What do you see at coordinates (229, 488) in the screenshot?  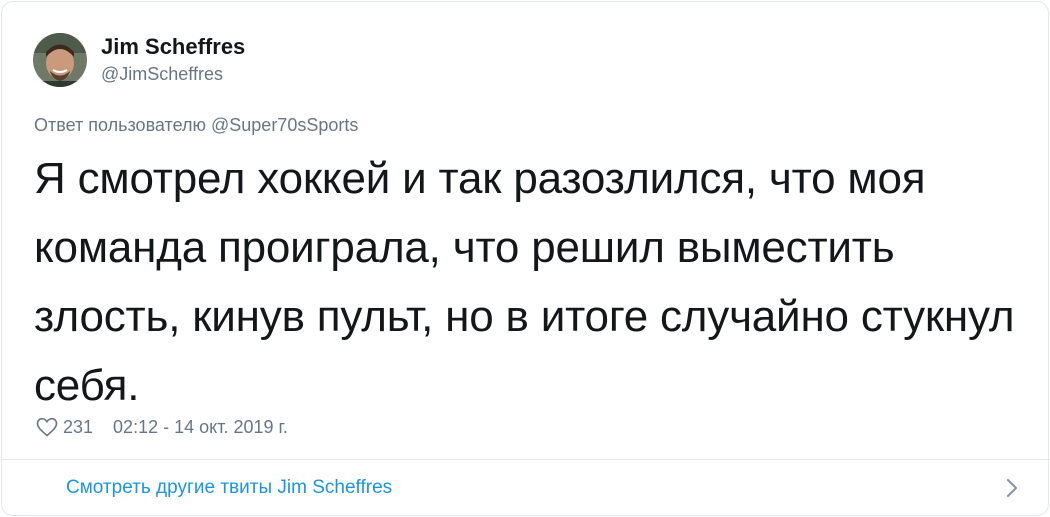 I see `more-tweets-label: Смотреть другие твиты Jim Scheffres` at bounding box center [229, 488].